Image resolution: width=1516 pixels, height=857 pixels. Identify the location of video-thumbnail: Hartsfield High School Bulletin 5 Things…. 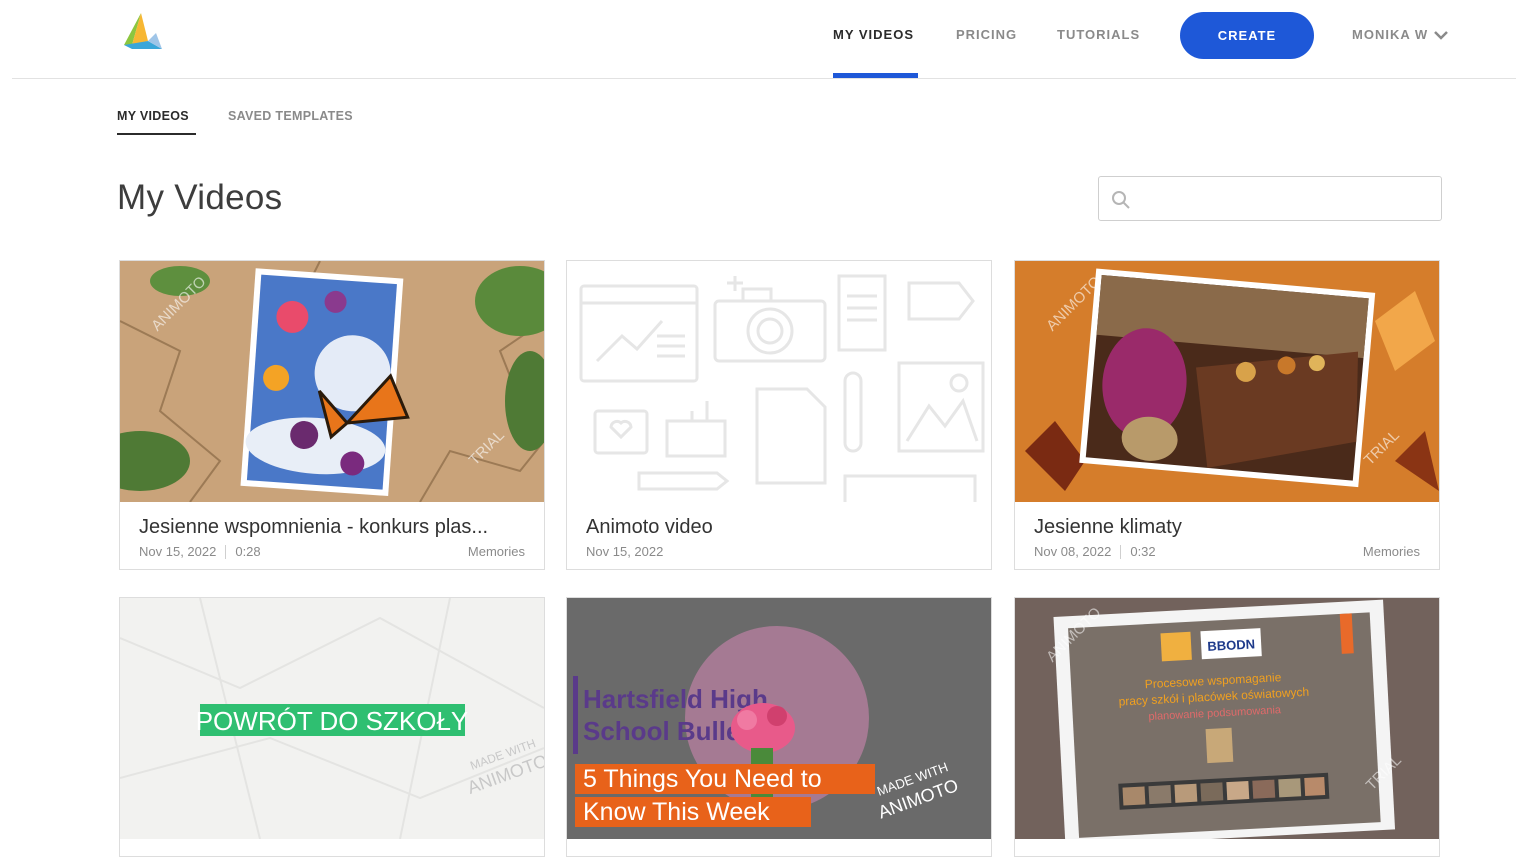
(779, 718).